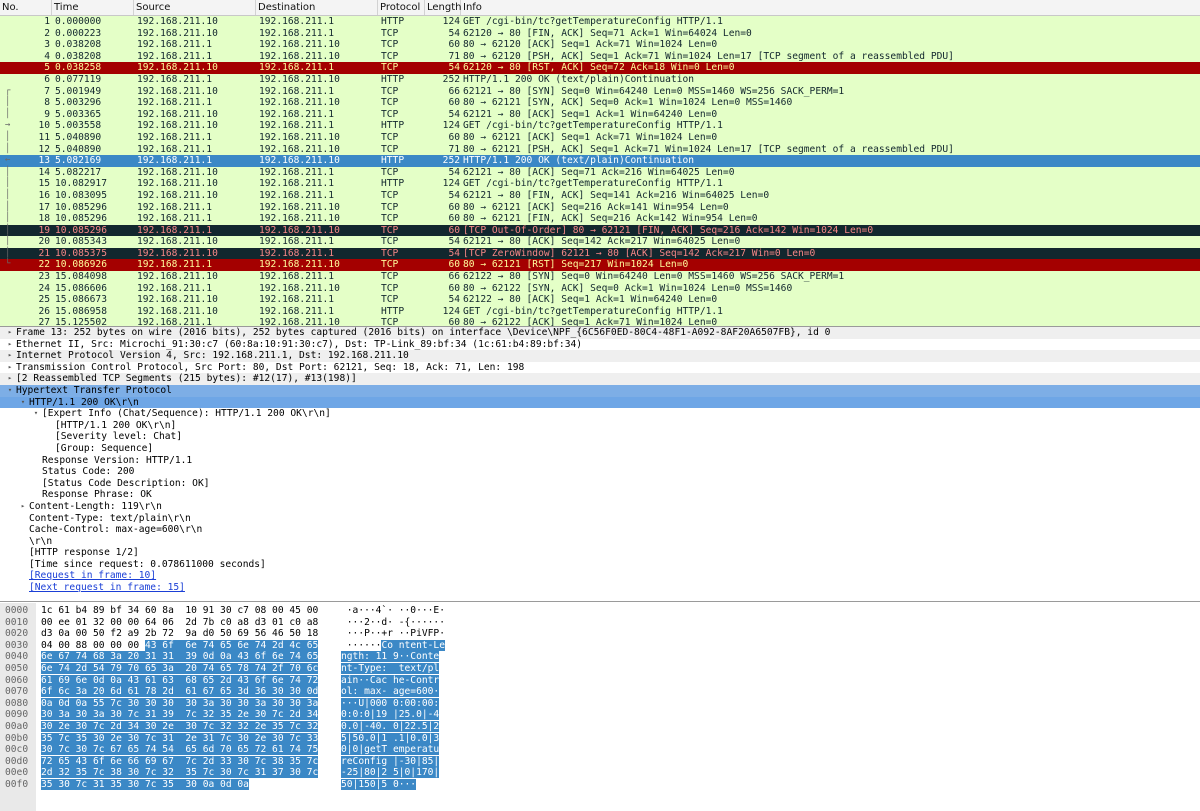 The image size is (1200, 811). What do you see at coordinates (26, 7) in the screenshot?
I see `column-header-no: No.` at bounding box center [26, 7].